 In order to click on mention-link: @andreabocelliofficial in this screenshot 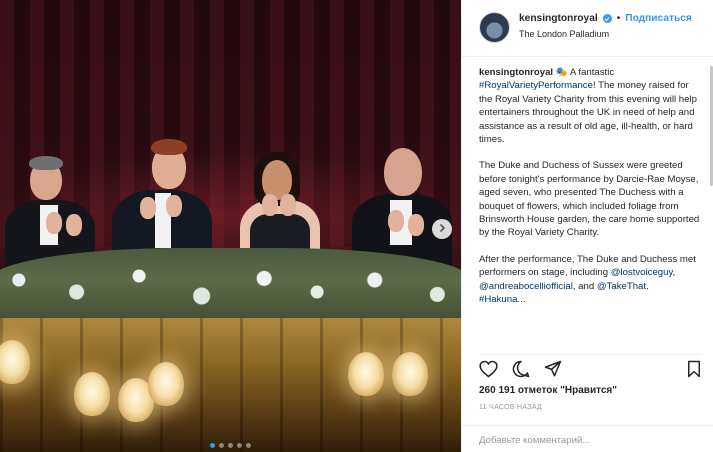, I will do `click(526, 286)`.